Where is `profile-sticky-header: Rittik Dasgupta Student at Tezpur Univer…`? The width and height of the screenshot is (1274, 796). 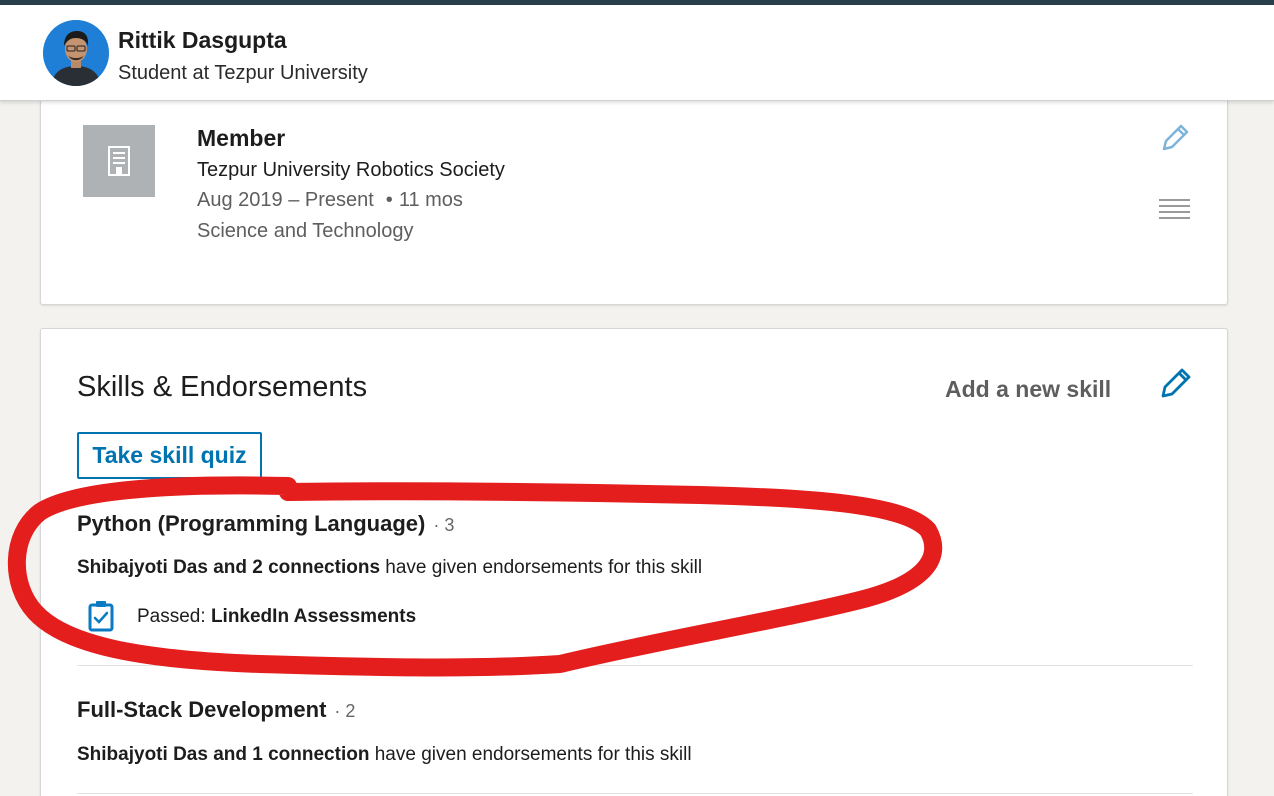 profile-sticky-header: Rittik Dasgupta Student at Tezpur Univer… is located at coordinates (637, 53).